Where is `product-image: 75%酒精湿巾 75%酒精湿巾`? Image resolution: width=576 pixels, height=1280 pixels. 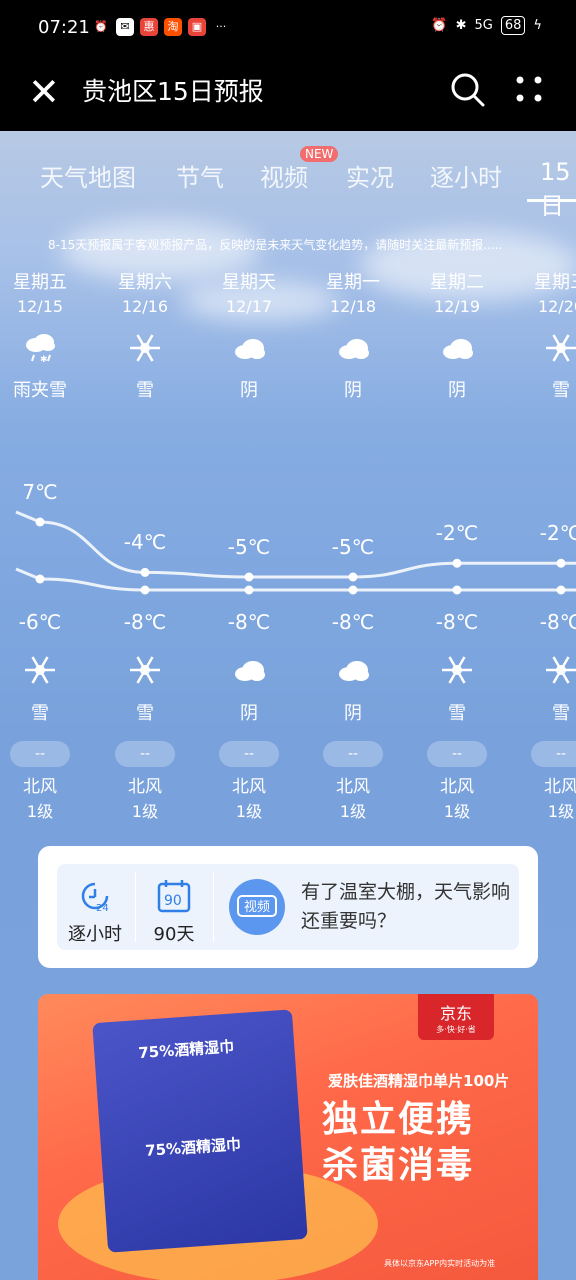 product-image: 75%酒精湿巾 75%酒精湿巾 is located at coordinates (200, 1131).